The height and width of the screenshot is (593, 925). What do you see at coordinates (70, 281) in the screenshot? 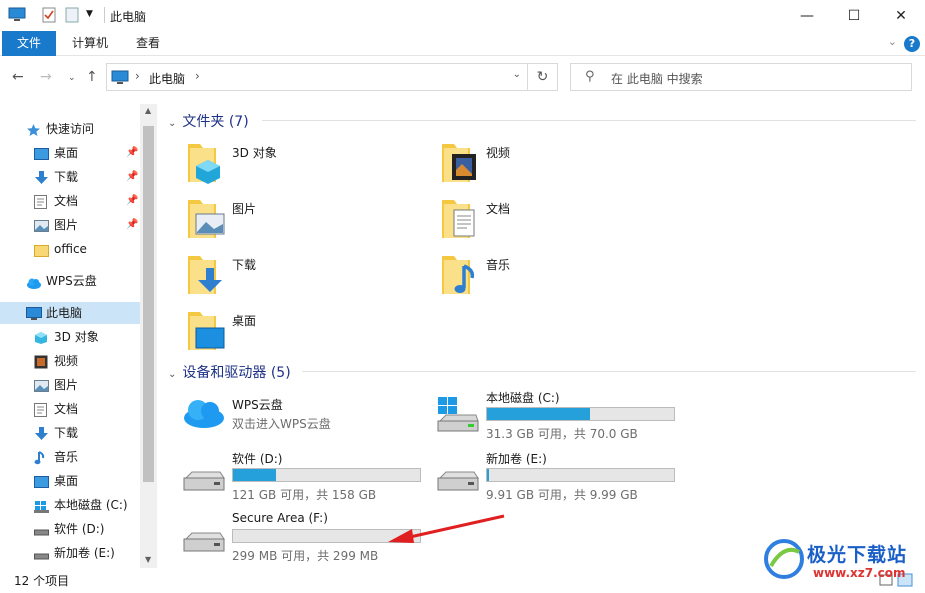
I see `sidebar-item-wps: WPS云盘` at bounding box center [70, 281].